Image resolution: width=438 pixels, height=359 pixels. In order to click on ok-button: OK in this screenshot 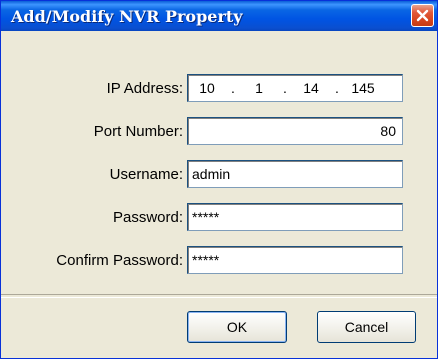, I will do `click(237, 327)`.